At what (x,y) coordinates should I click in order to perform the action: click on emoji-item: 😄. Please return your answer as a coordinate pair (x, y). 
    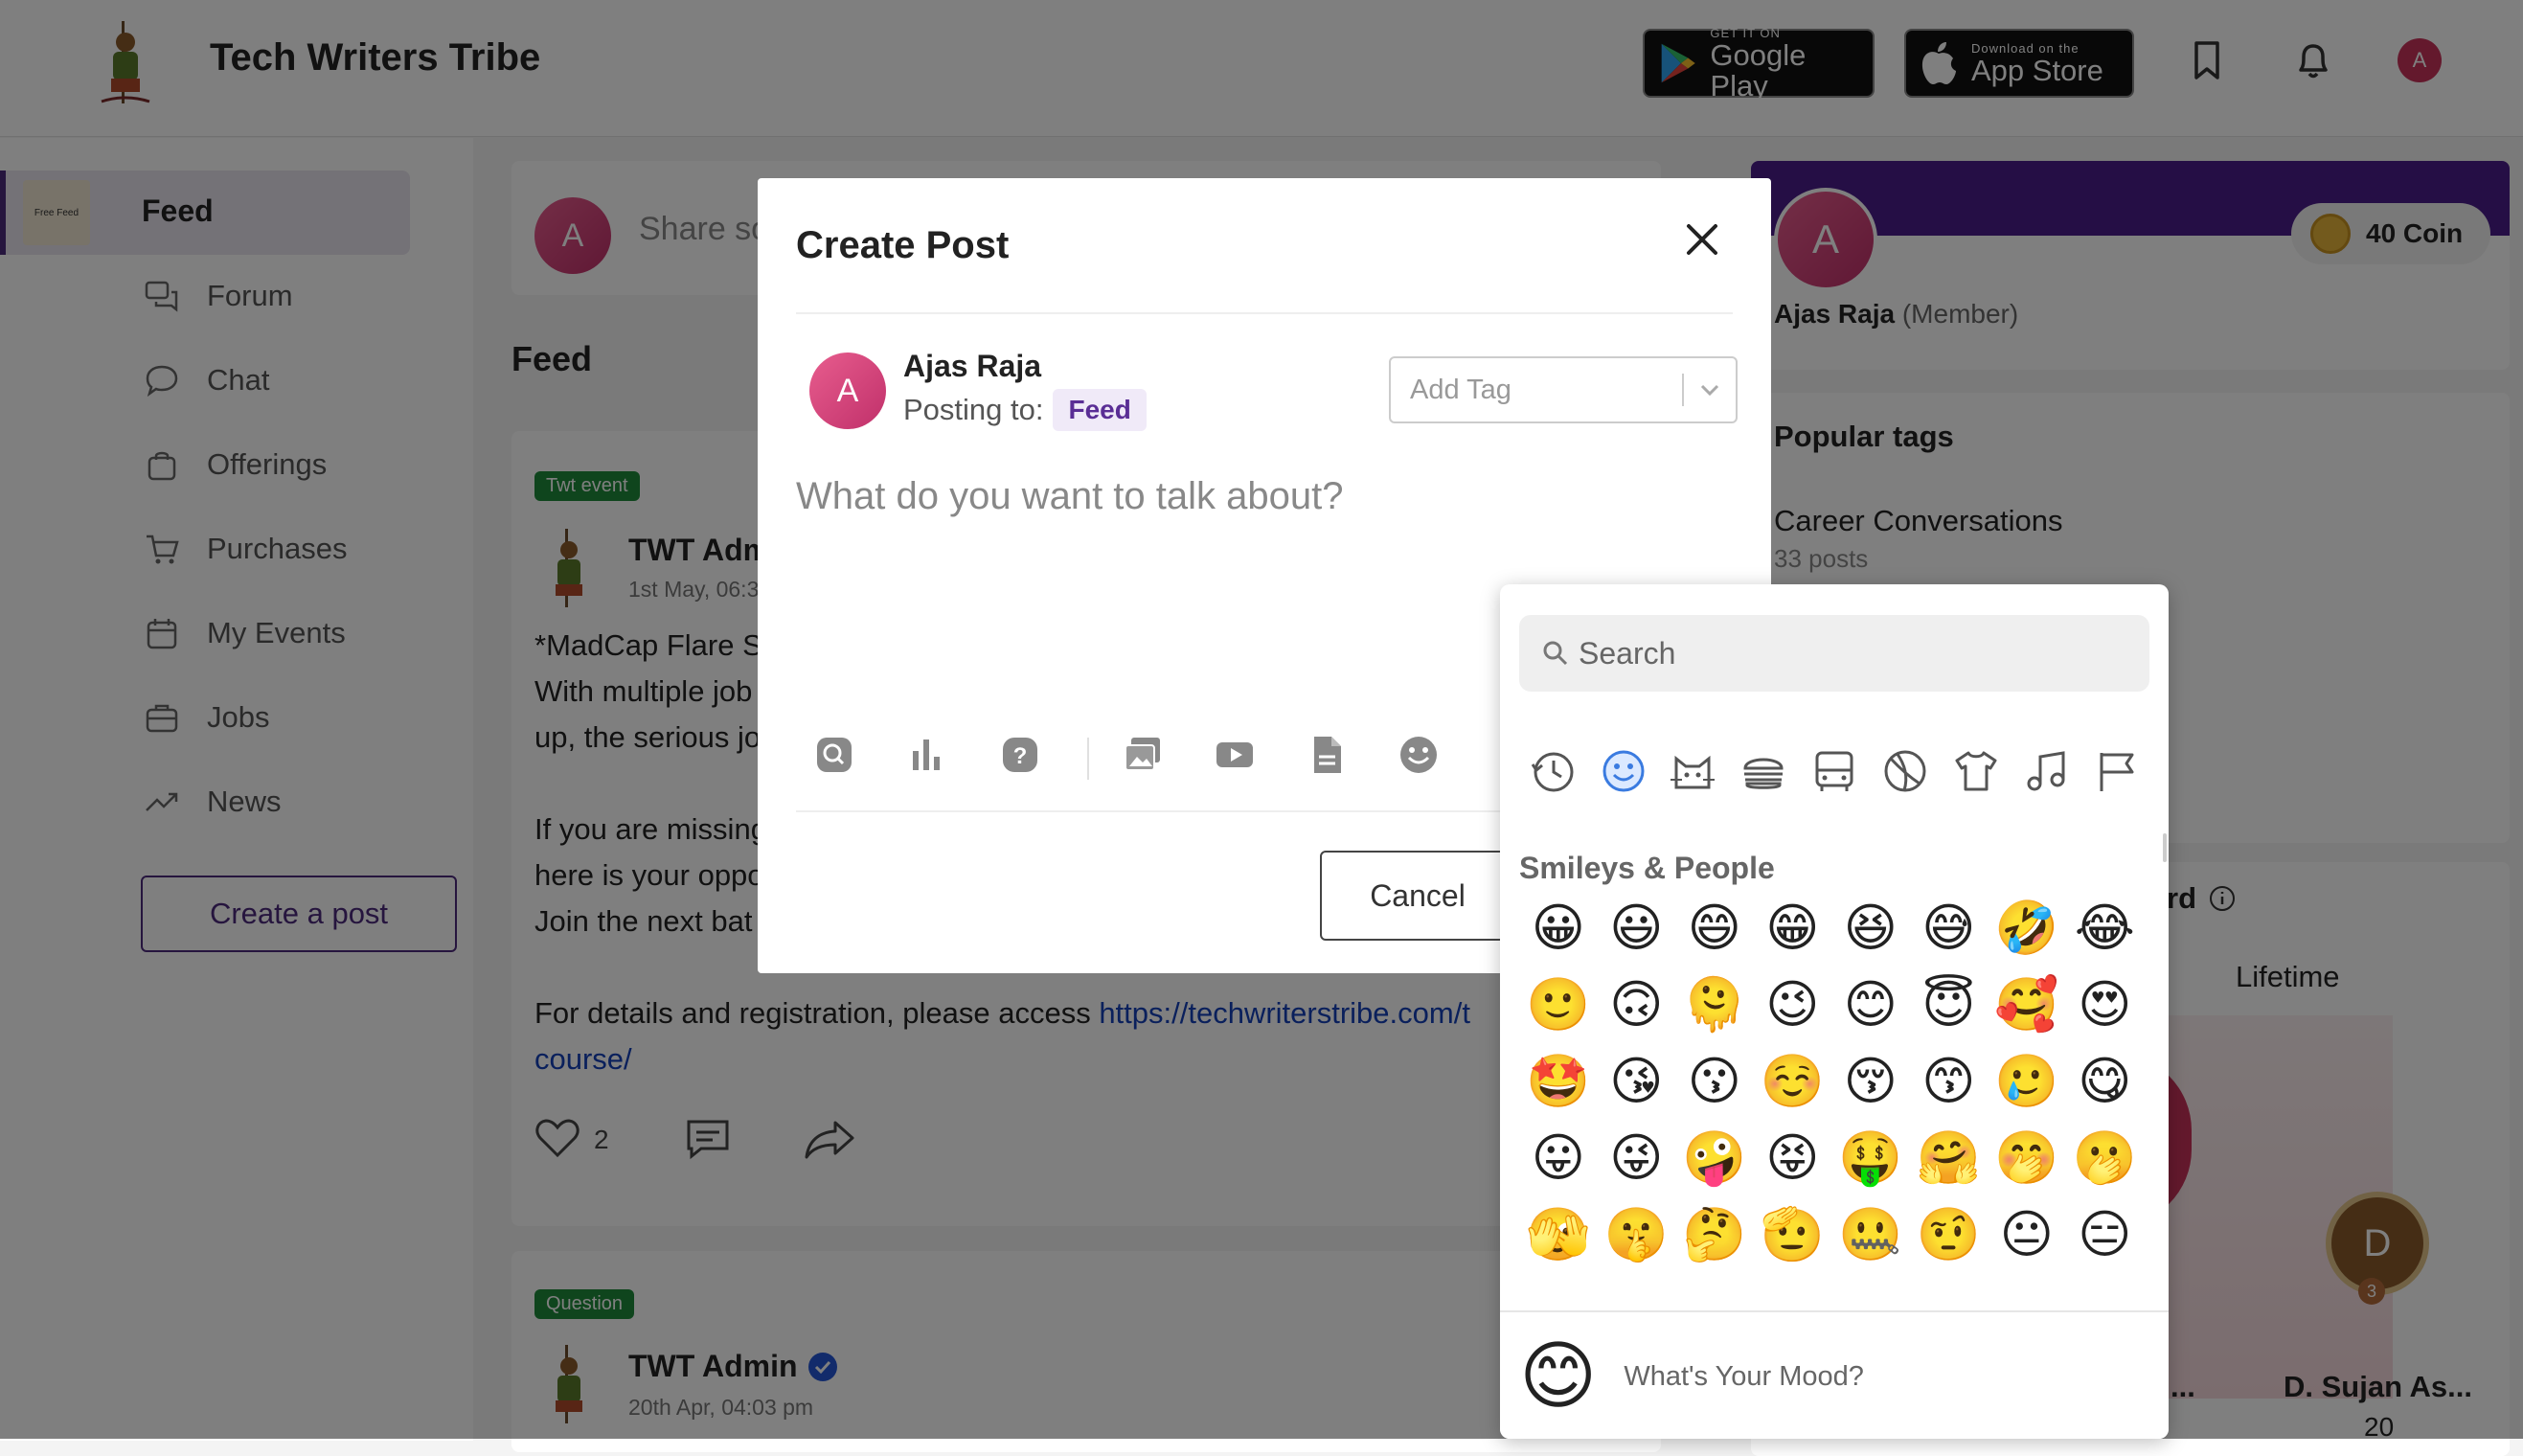
    Looking at the image, I should click on (1714, 928).